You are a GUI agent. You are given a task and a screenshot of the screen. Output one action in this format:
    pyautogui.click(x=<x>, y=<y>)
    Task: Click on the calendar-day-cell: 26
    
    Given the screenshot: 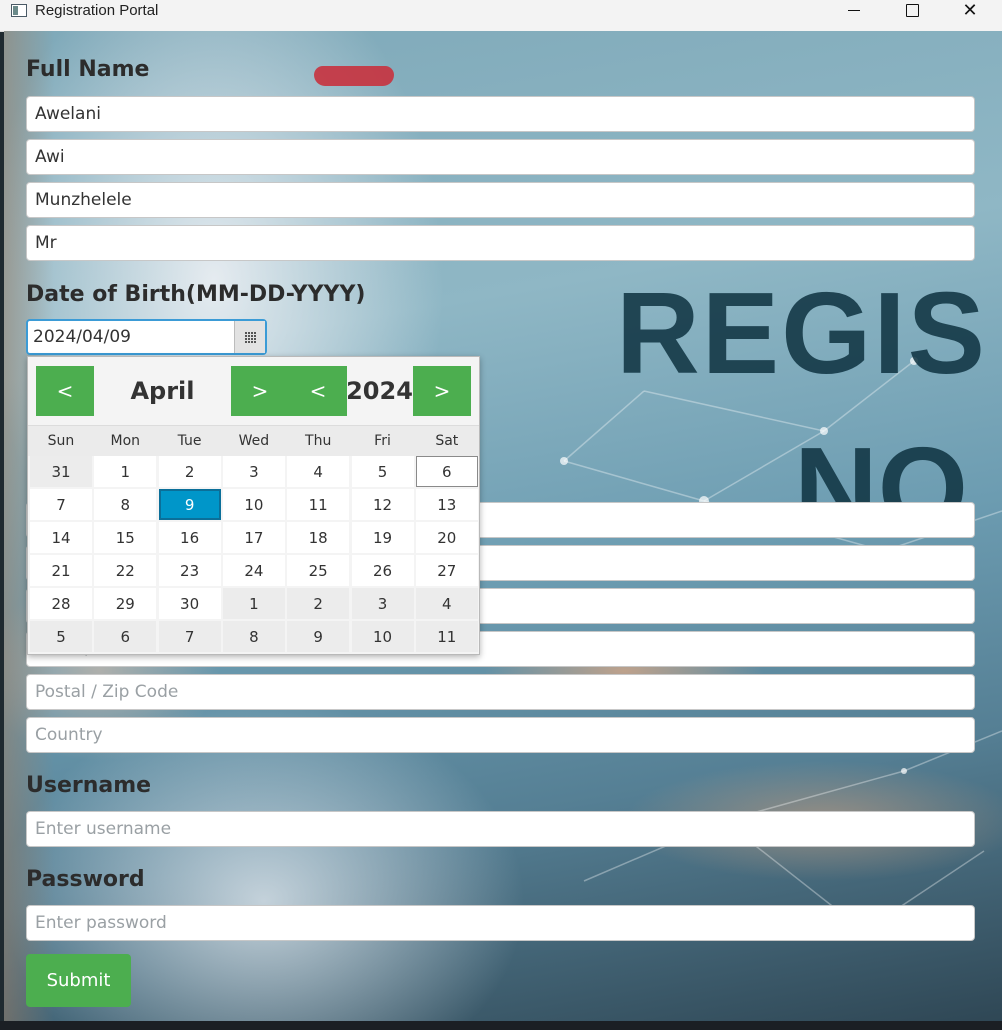 What is the action you would take?
    pyautogui.click(x=382, y=570)
    